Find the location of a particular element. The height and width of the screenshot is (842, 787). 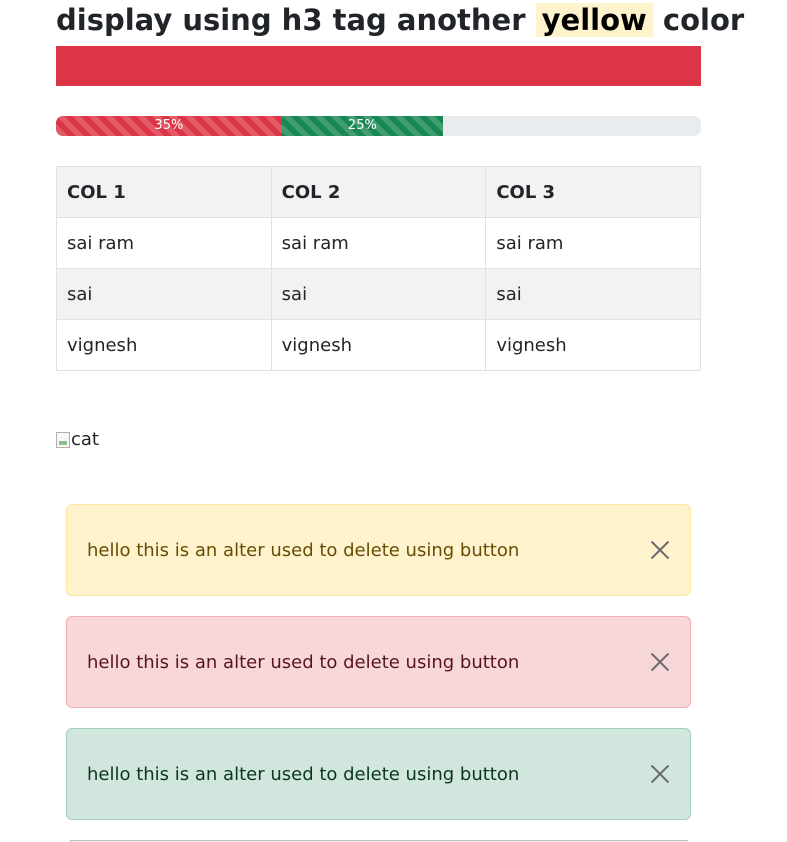

image-alt-text: cat is located at coordinates (85, 439).